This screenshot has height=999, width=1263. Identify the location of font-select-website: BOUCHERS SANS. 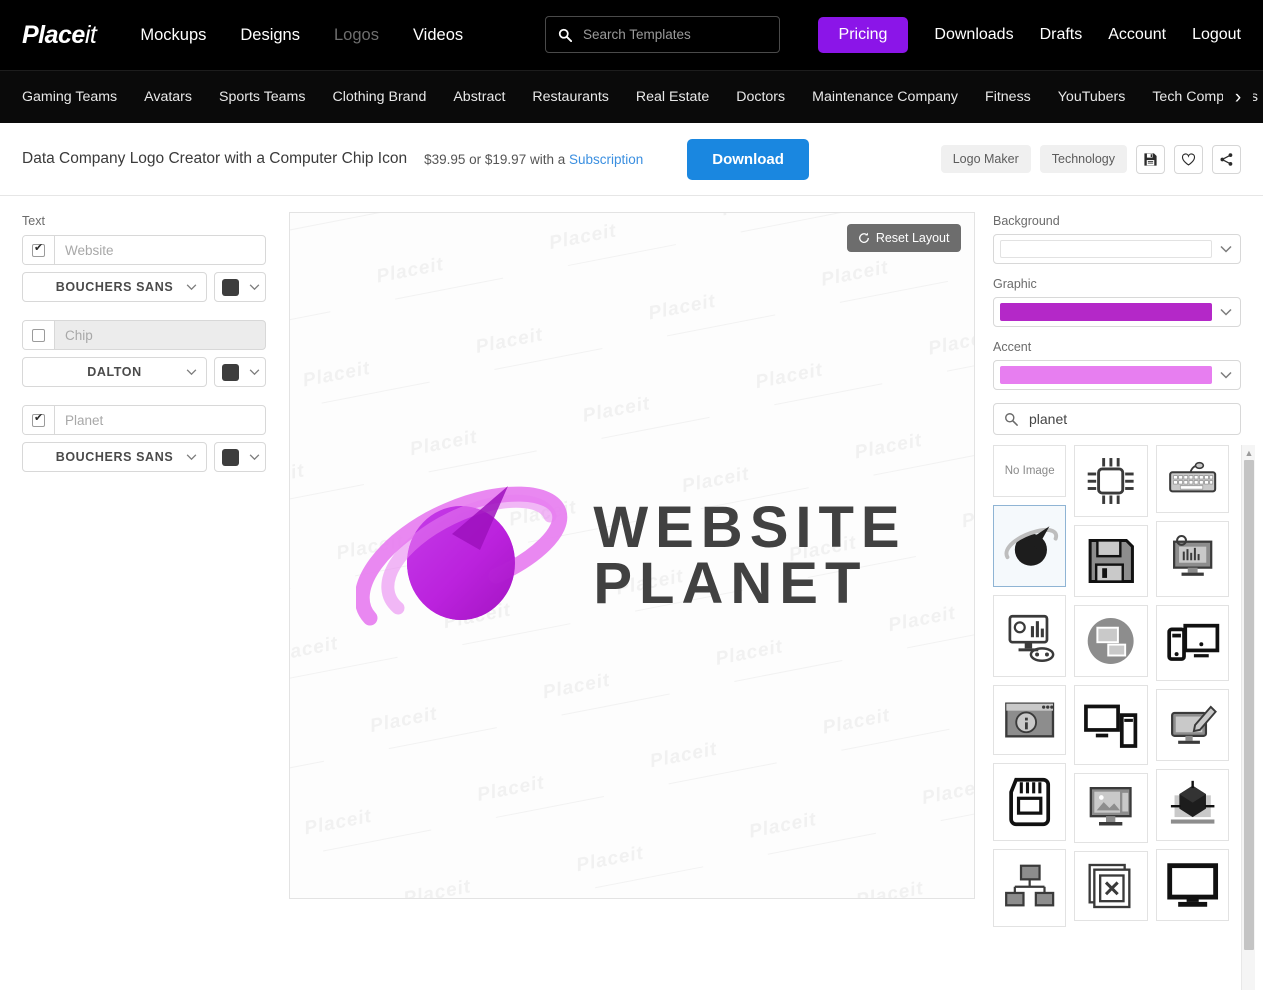
(114, 287).